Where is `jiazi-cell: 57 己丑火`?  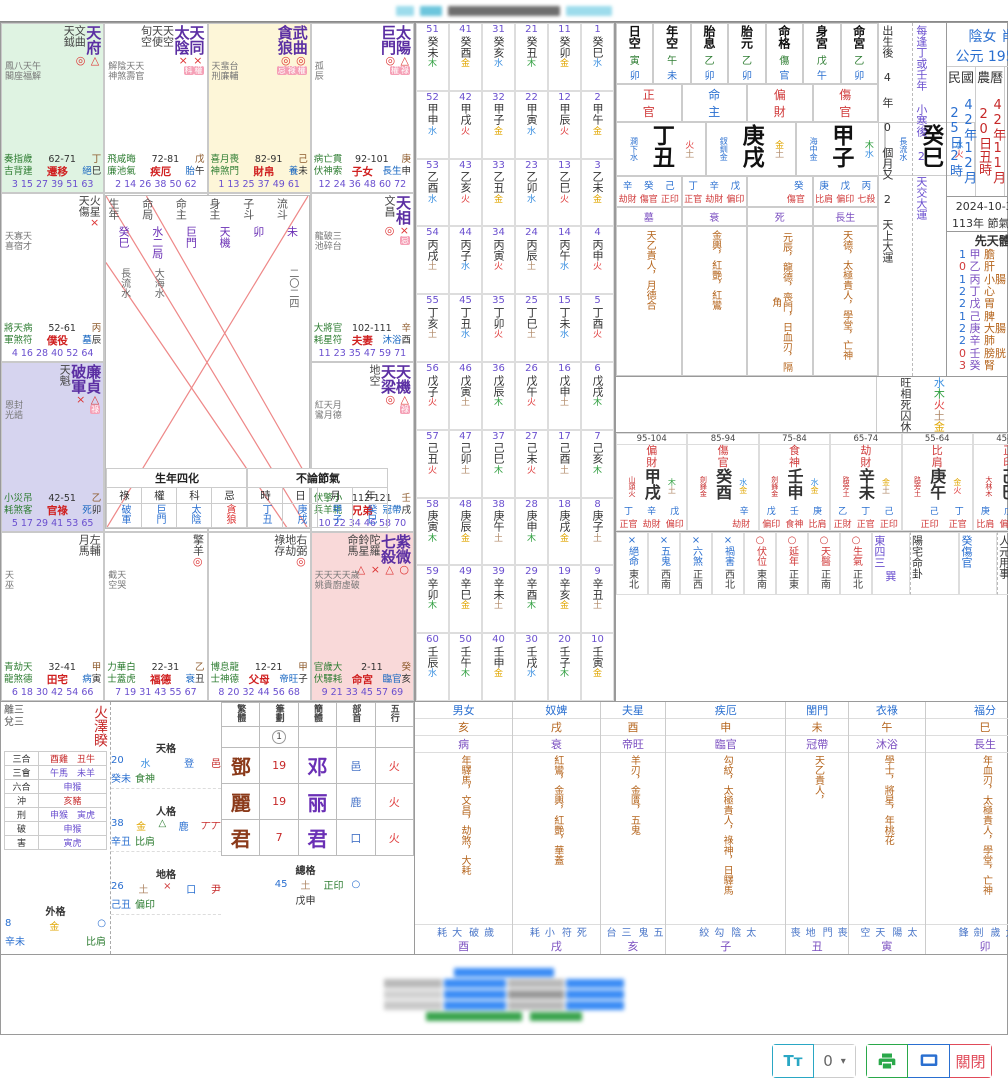 jiazi-cell: 57 己丑火 is located at coordinates (432, 463).